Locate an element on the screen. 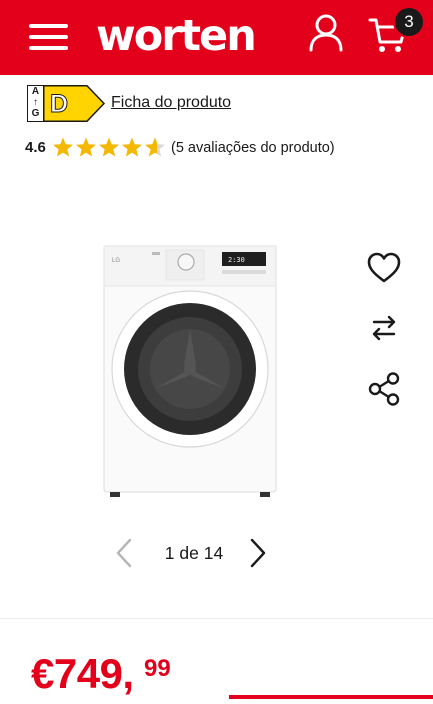 The image size is (433, 704). section-divider is located at coordinates (216, 618).